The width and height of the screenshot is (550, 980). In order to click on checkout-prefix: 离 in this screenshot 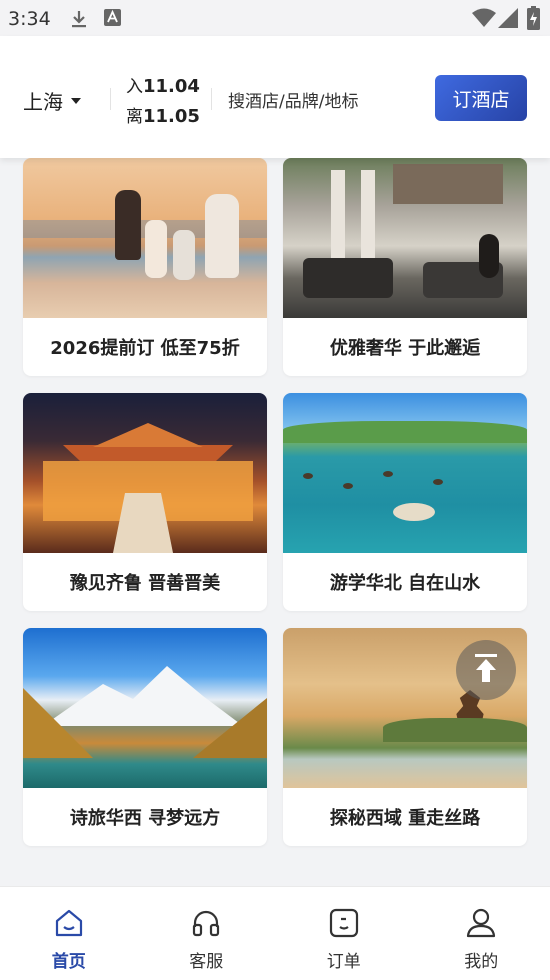, I will do `click(134, 117)`.